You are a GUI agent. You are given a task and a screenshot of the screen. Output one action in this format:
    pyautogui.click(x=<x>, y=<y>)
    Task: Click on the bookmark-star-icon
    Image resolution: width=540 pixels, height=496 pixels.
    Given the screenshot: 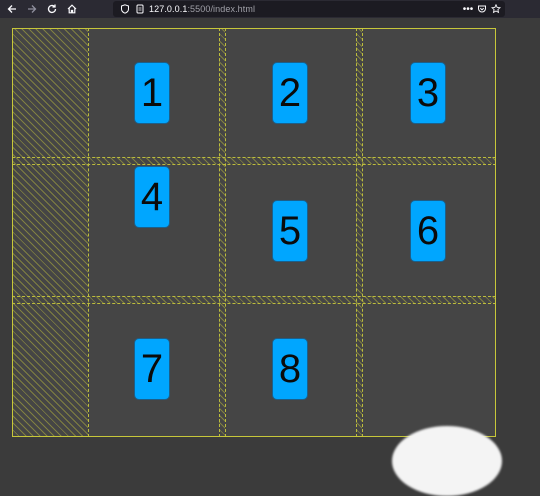 What is the action you would take?
    pyautogui.click(x=496, y=9)
    